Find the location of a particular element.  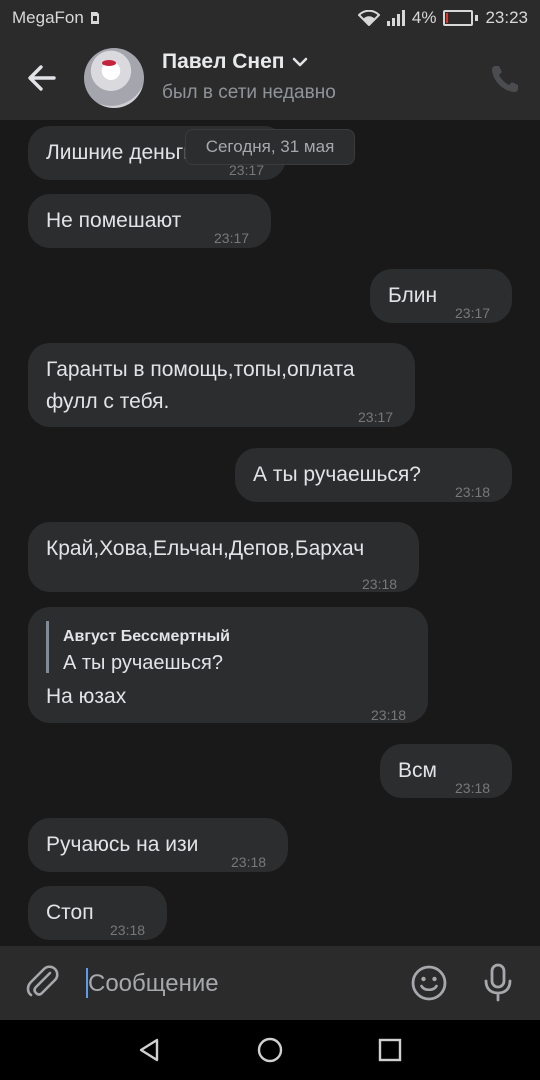

date-separator: Сегодня, 31 мая is located at coordinates (270, 147).